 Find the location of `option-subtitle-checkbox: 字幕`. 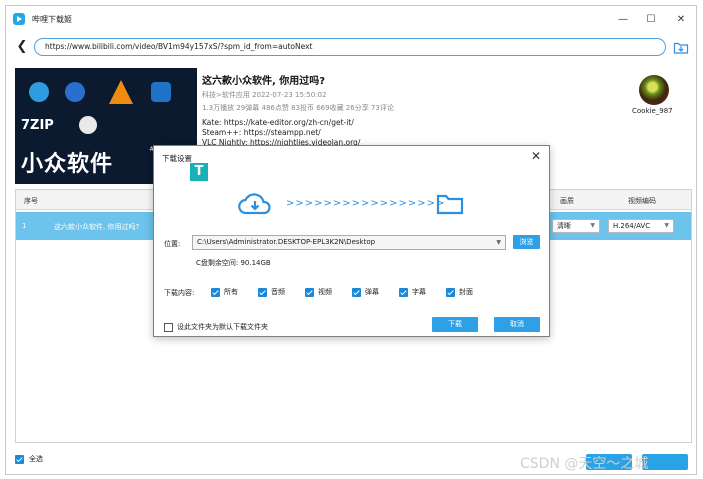

option-subtitle-checkbox: 字幕 is located at coordinates (412, 292).